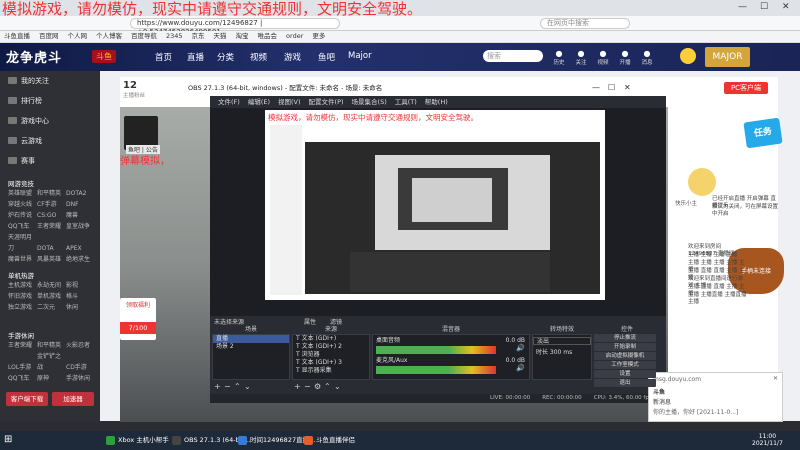 Image resolution: width=800 pixels, height=450 pixels. I want to click on source-tool-icon: −, so click(307, 386).